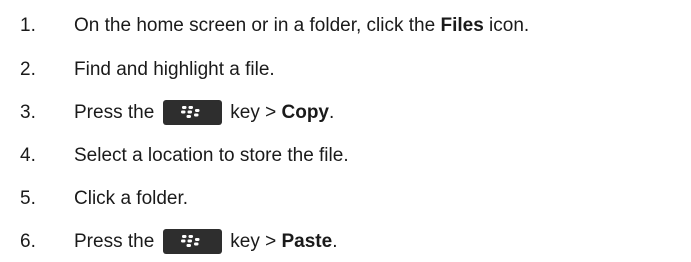 This screenshot has height=262, width=691. What do you see at coordinates (131, 198) in the screenshot?
I see `step-text: Click a folder.` at bounding box center [131, 198].